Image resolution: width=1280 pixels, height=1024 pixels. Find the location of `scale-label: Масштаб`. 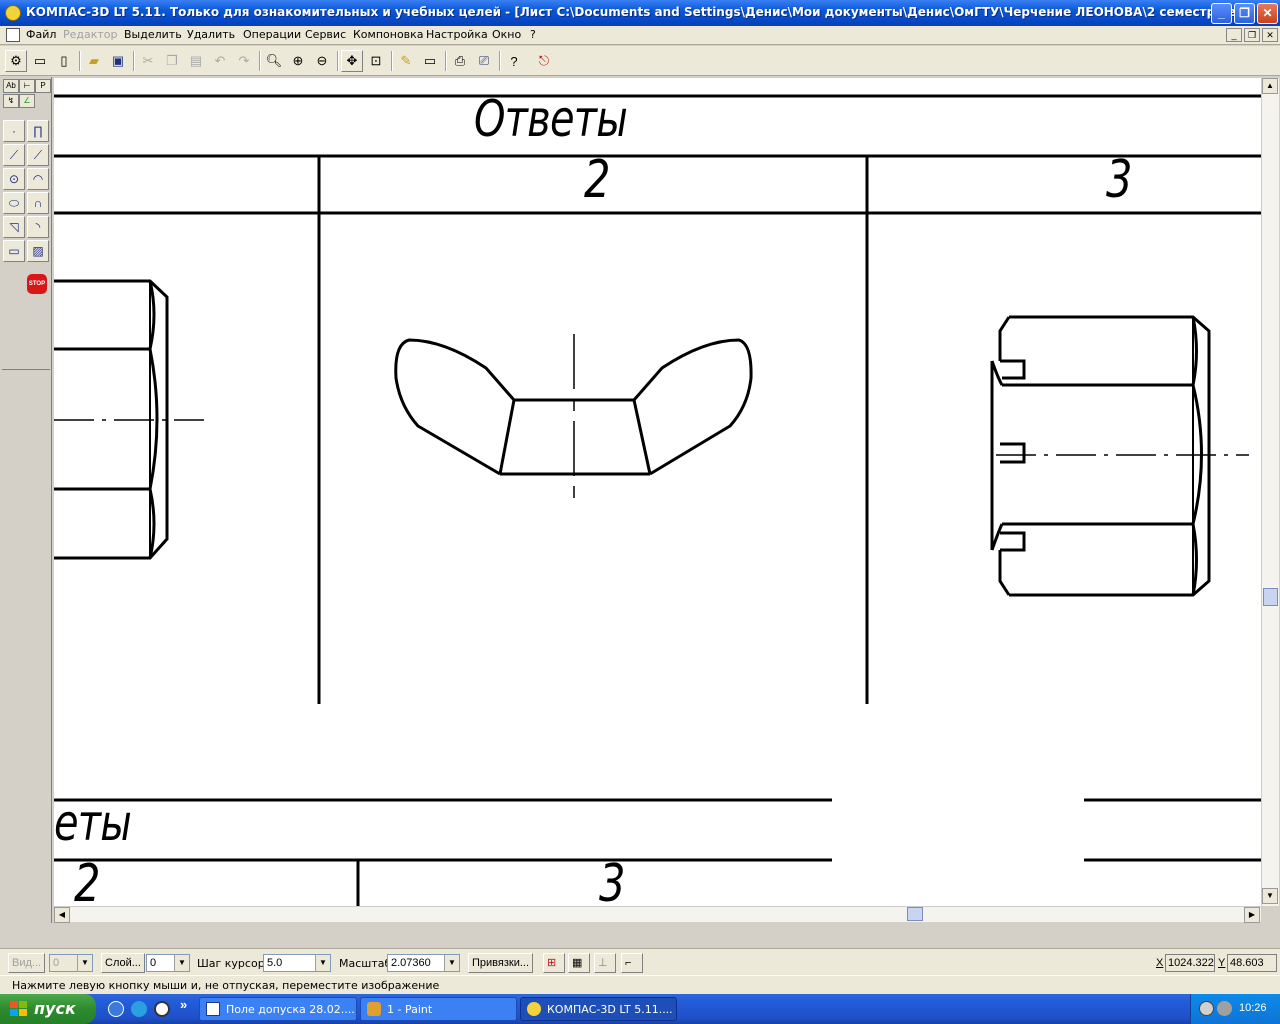

scale-label: Масштаб is located at coordinates (365, 963).